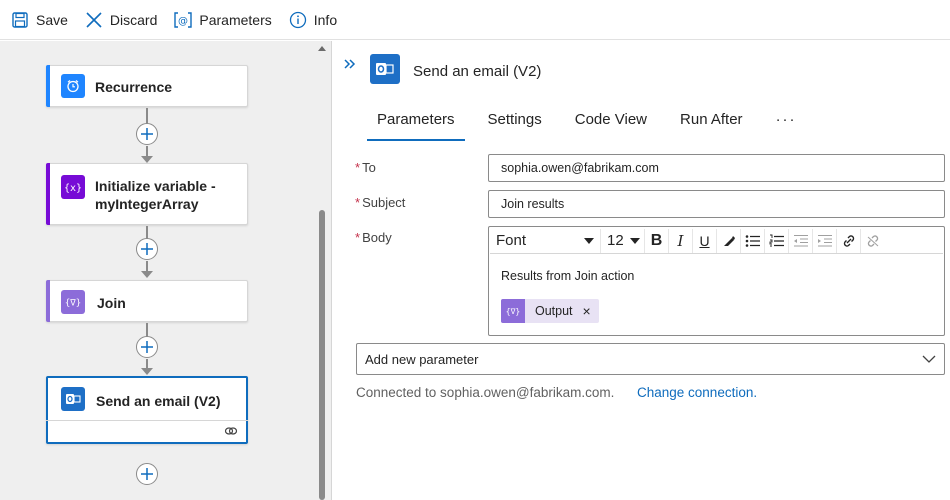 Image resolution: width=950 pixels, height=500 pixels. What do you see at coordinates (322, 48) in the screenshot?
I see `scroll-up-icon` at bounding box center [322, 48].